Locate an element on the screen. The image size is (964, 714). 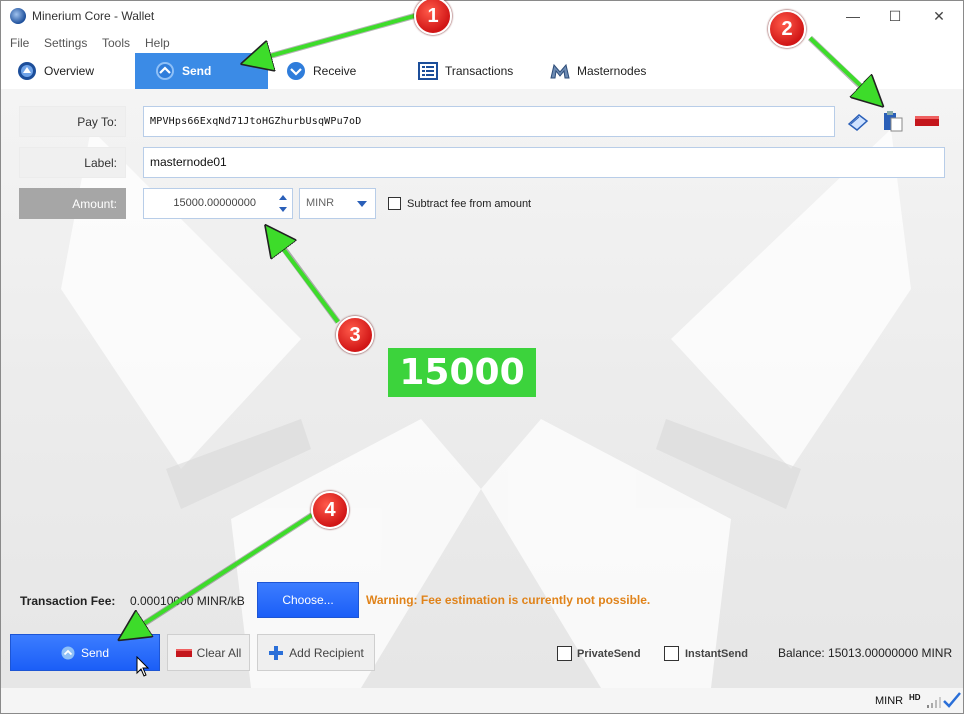
title-bar: Minerium Core - Wallet — ☐ ✕ is located at coordinates (482, 16).